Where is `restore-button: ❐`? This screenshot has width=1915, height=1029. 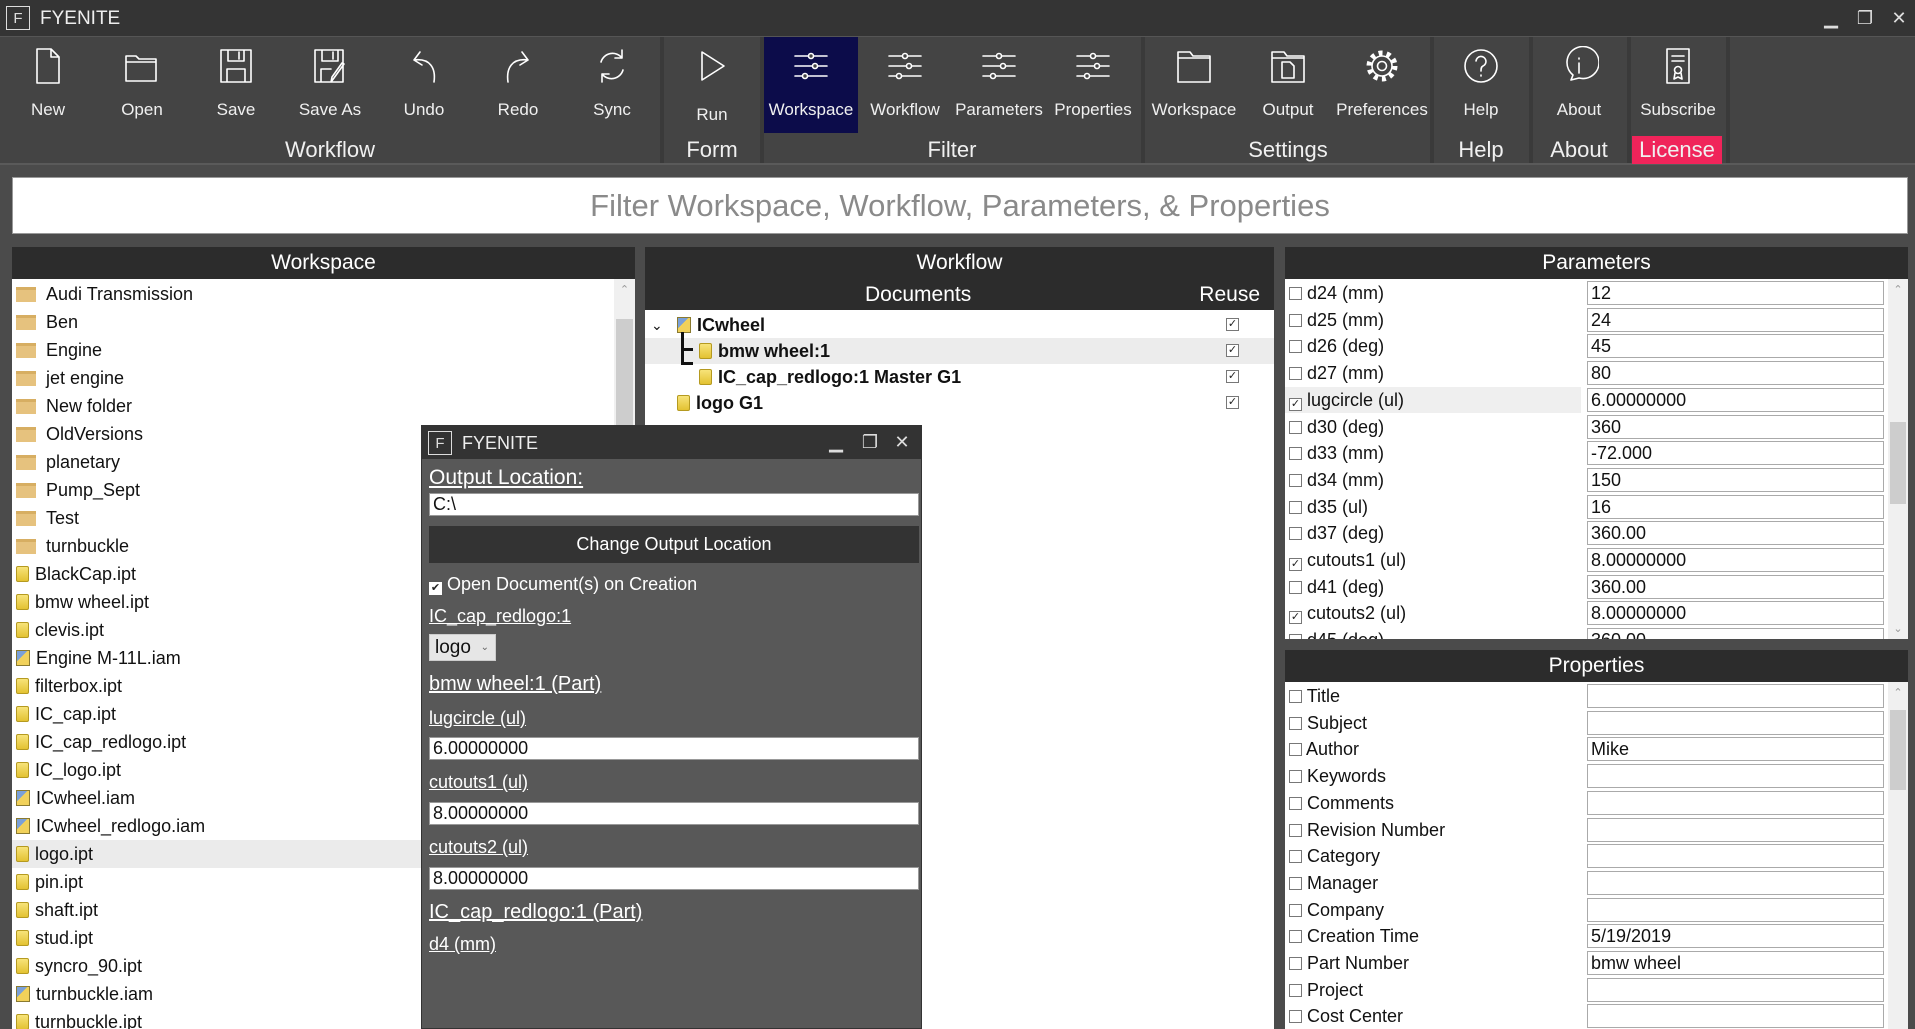 restore-button: ❐ is located at coordinates (1865, 18).